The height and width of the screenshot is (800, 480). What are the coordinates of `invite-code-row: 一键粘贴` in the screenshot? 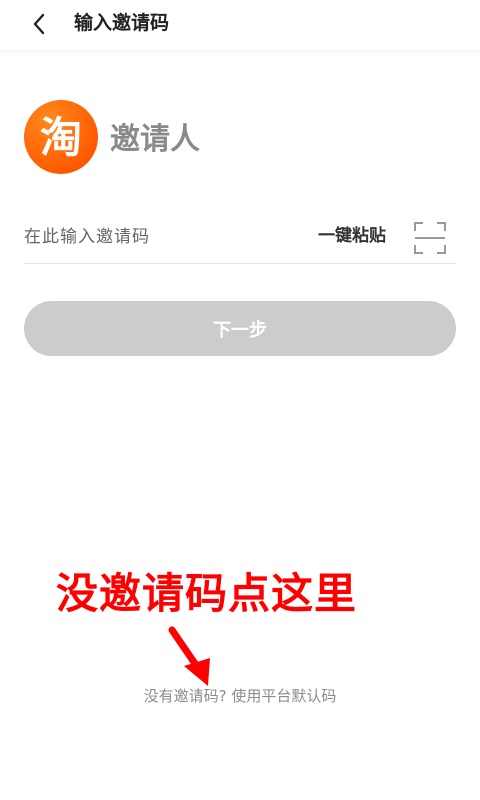 It's located at (240, 238).